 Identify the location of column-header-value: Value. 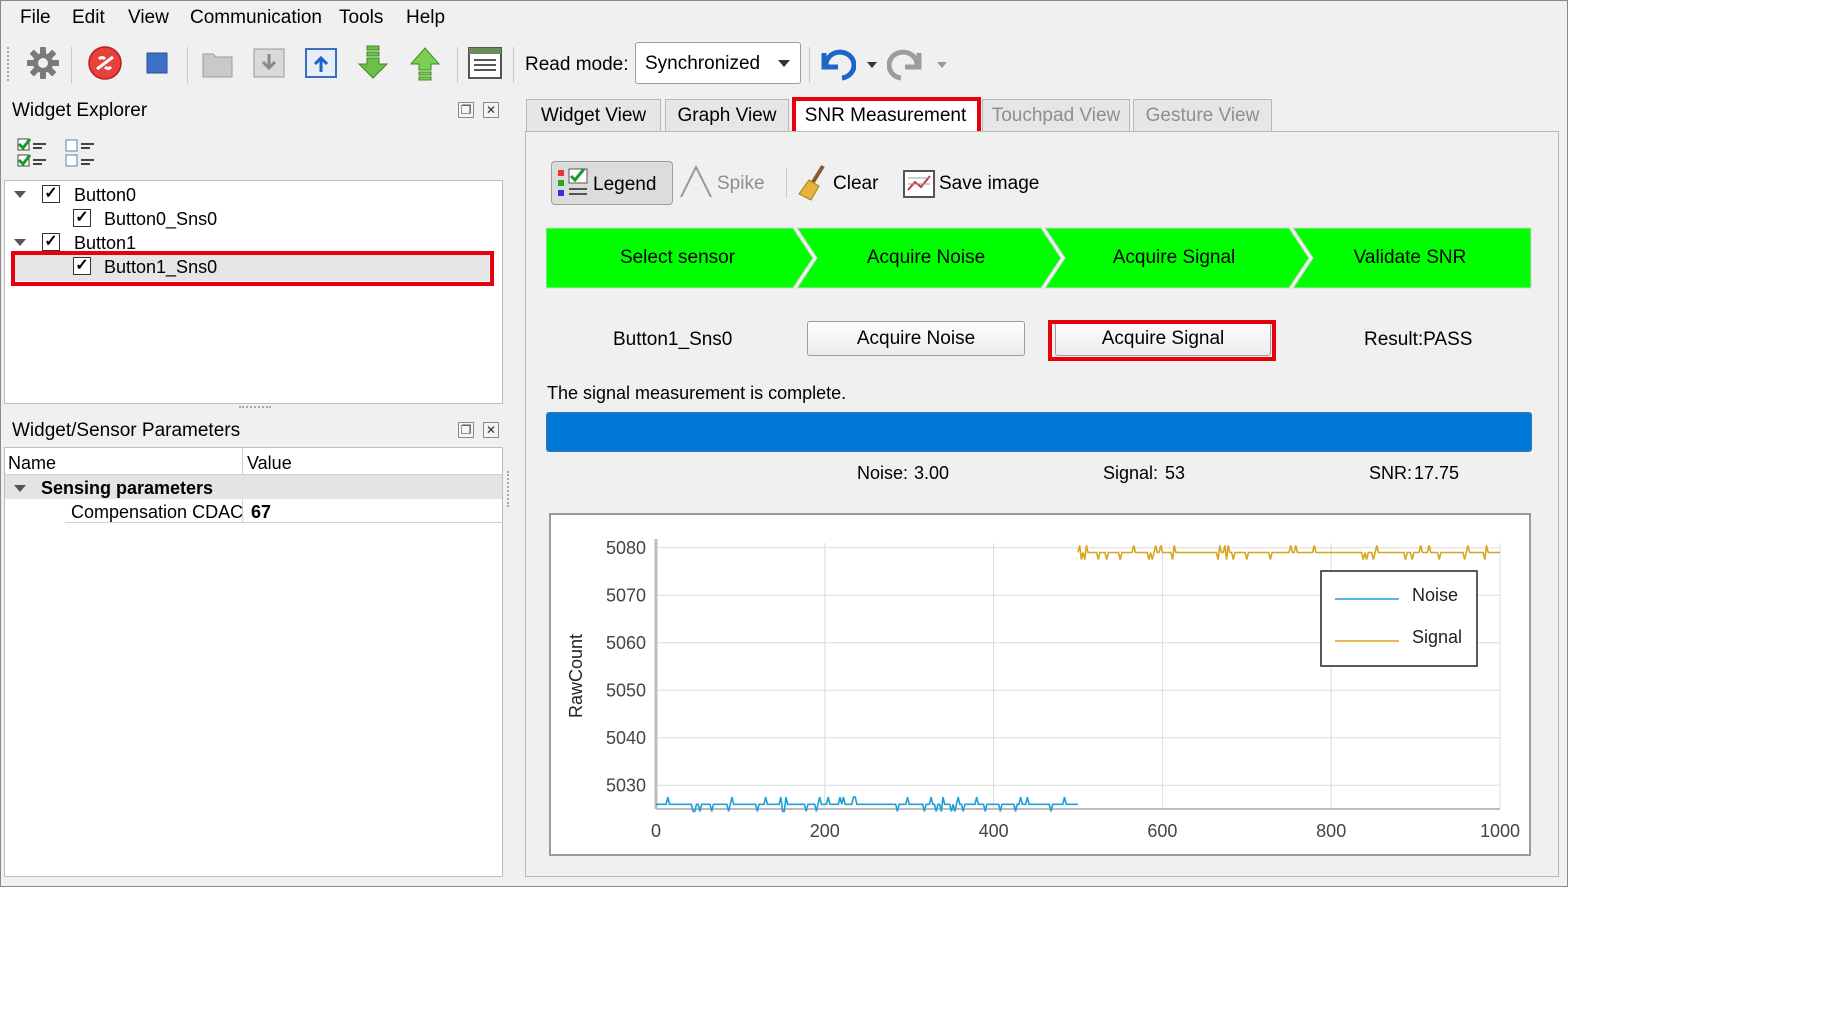
(269, 463).